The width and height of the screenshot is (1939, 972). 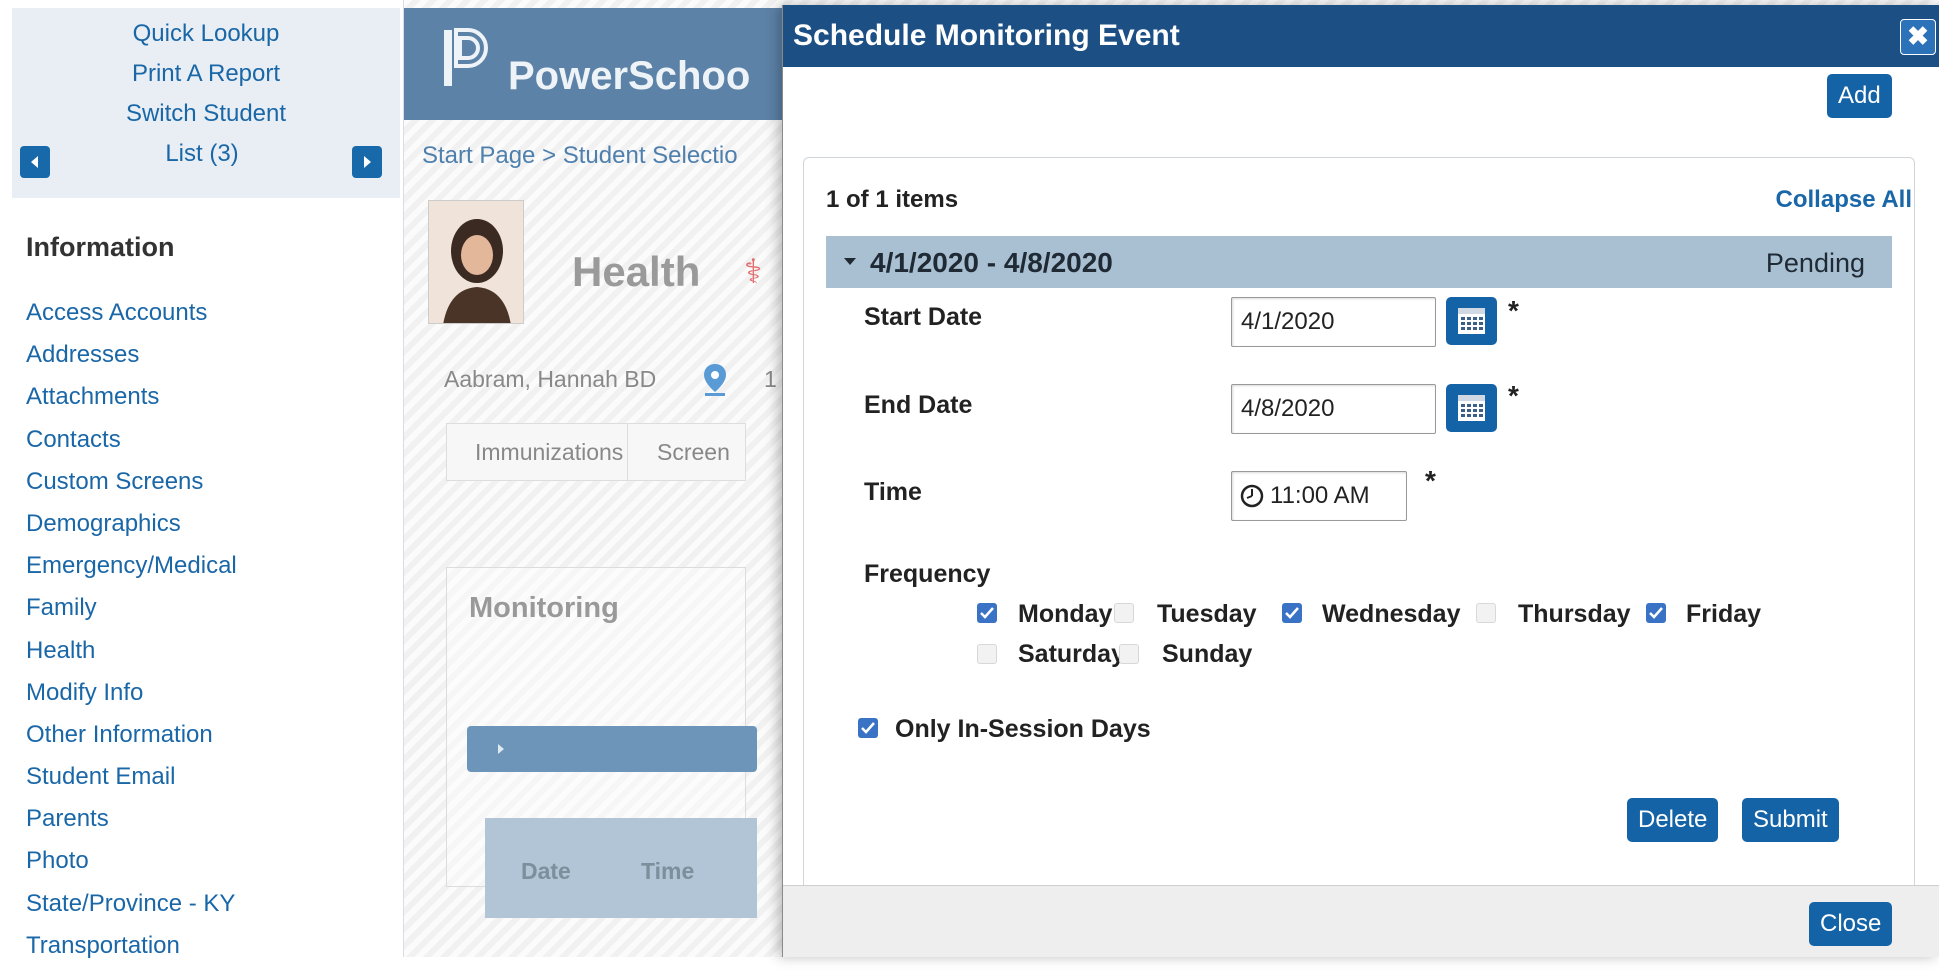 I want to click on previous-student-button, so click(x=35, y=162).